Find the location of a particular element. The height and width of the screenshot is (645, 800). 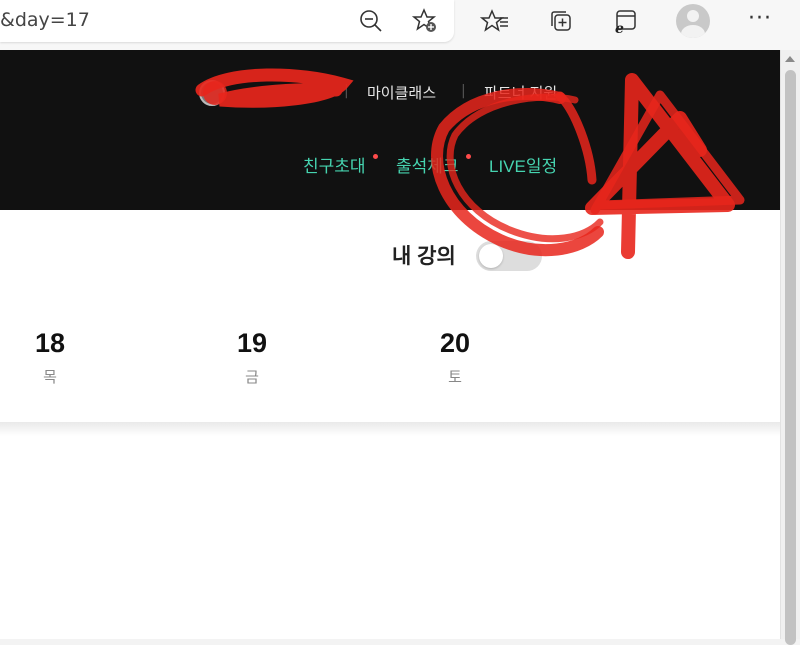

address-bar: &day=17 is located at coordinates (227, 21).